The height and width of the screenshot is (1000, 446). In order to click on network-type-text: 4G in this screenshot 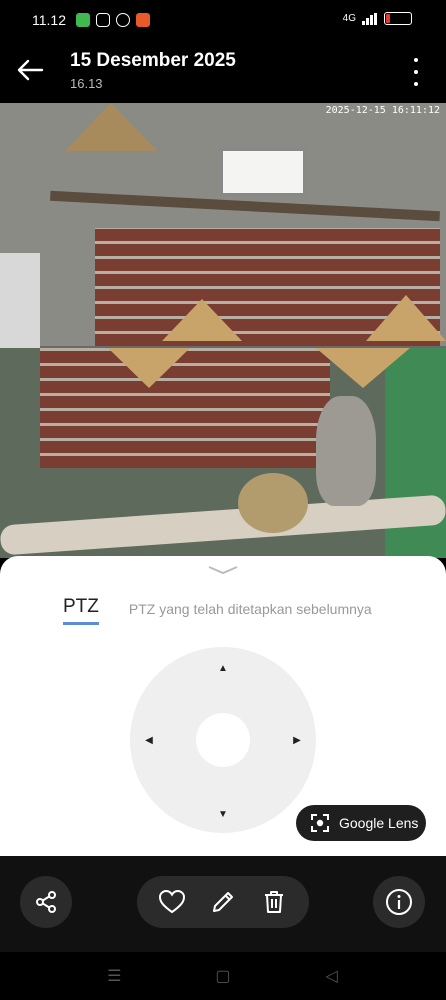, I will do `click(349, 18)`.